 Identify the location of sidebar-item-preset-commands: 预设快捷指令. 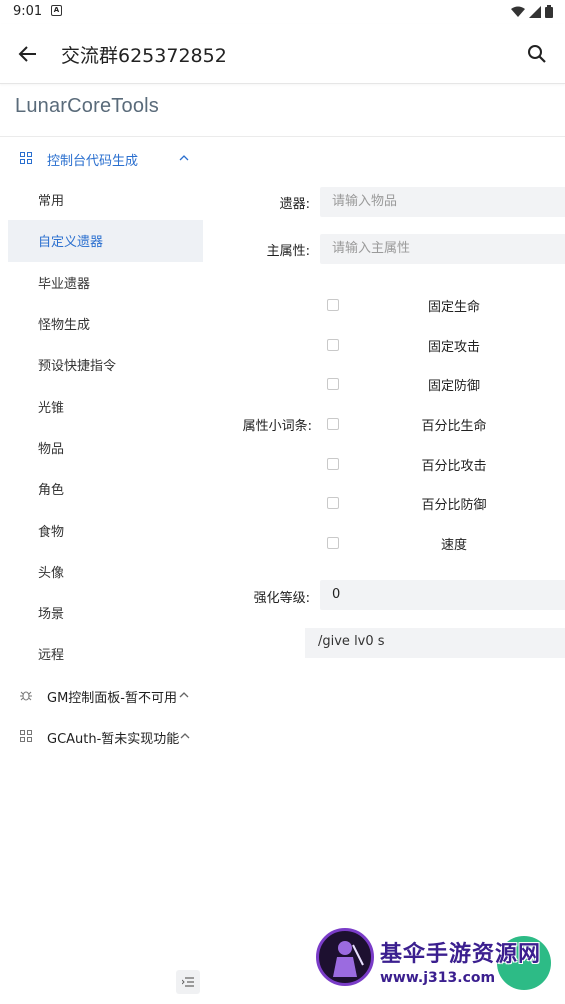
(105, 364).